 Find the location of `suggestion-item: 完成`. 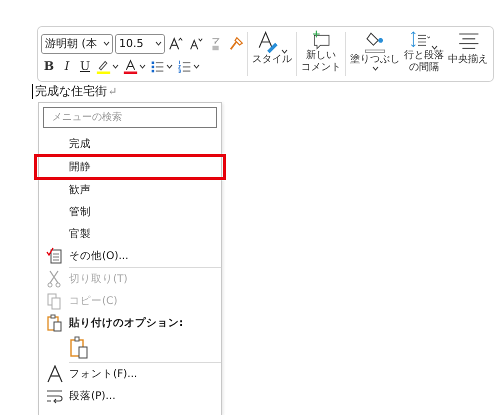

suggestion-item: 完成 is located at coordinates (130, 144).